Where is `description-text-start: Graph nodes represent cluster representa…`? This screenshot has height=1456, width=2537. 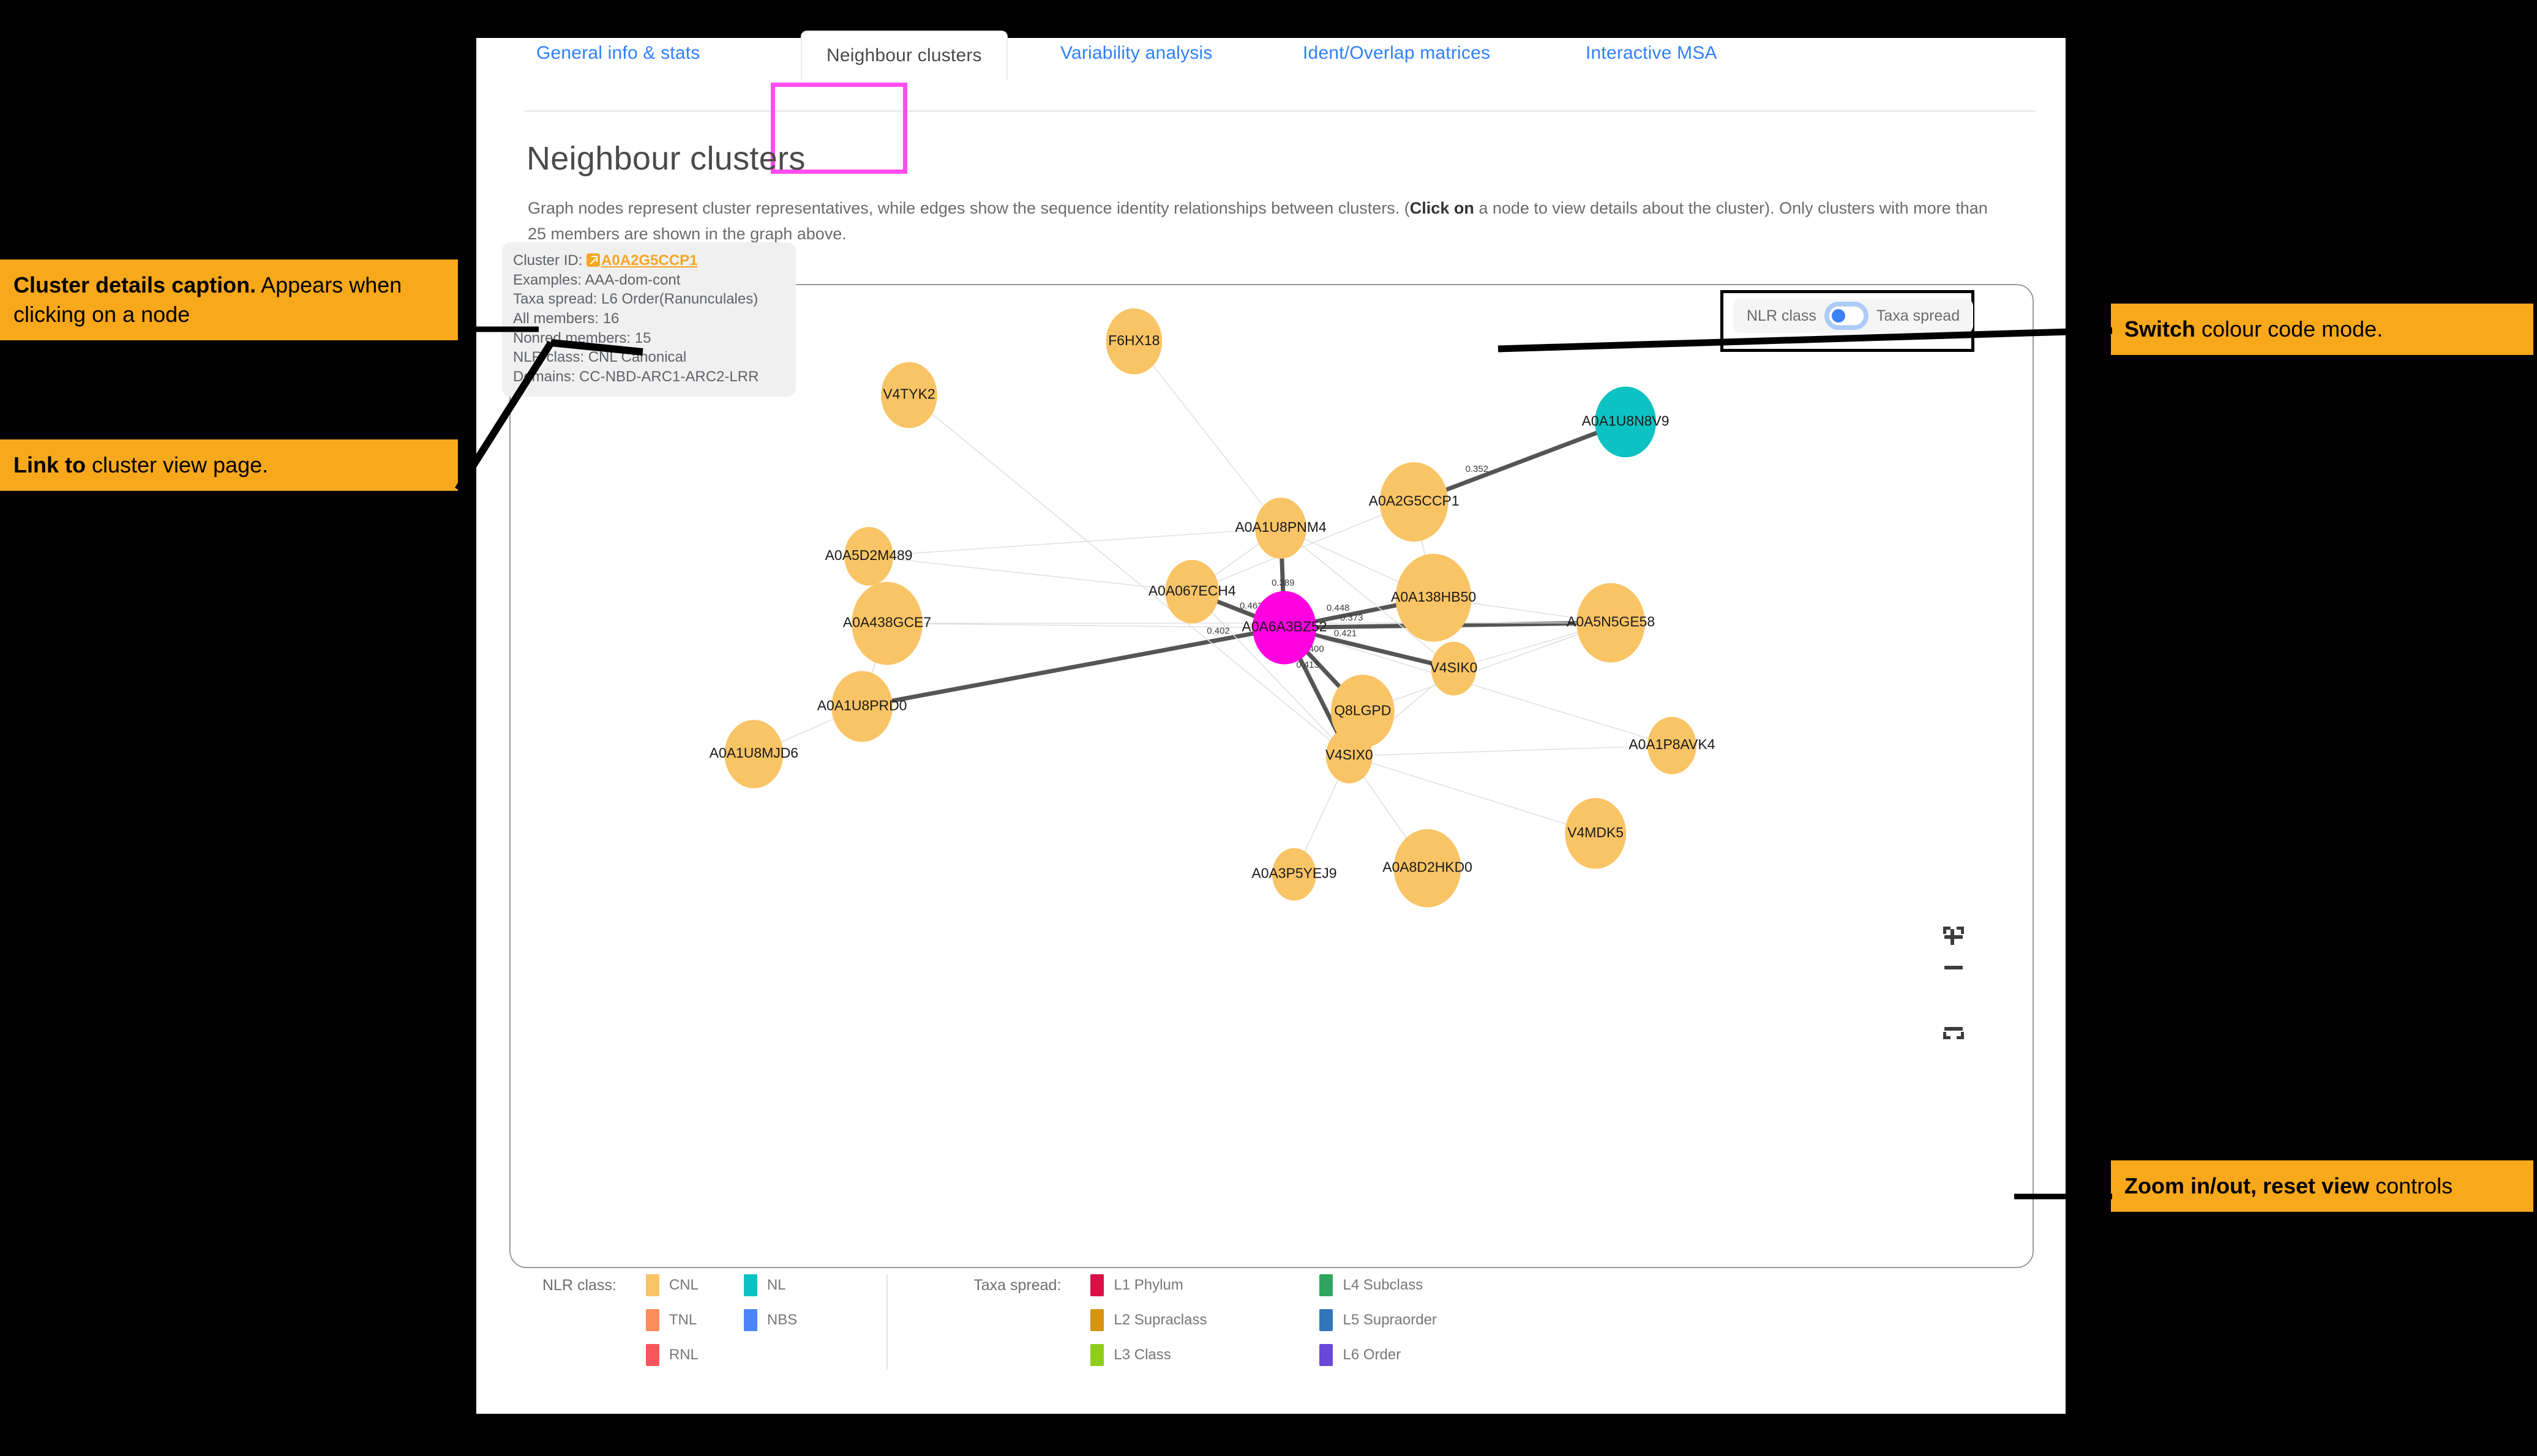 description-text-start: Graph nodes represent cluster representa… is located at coordinates (969, 208).